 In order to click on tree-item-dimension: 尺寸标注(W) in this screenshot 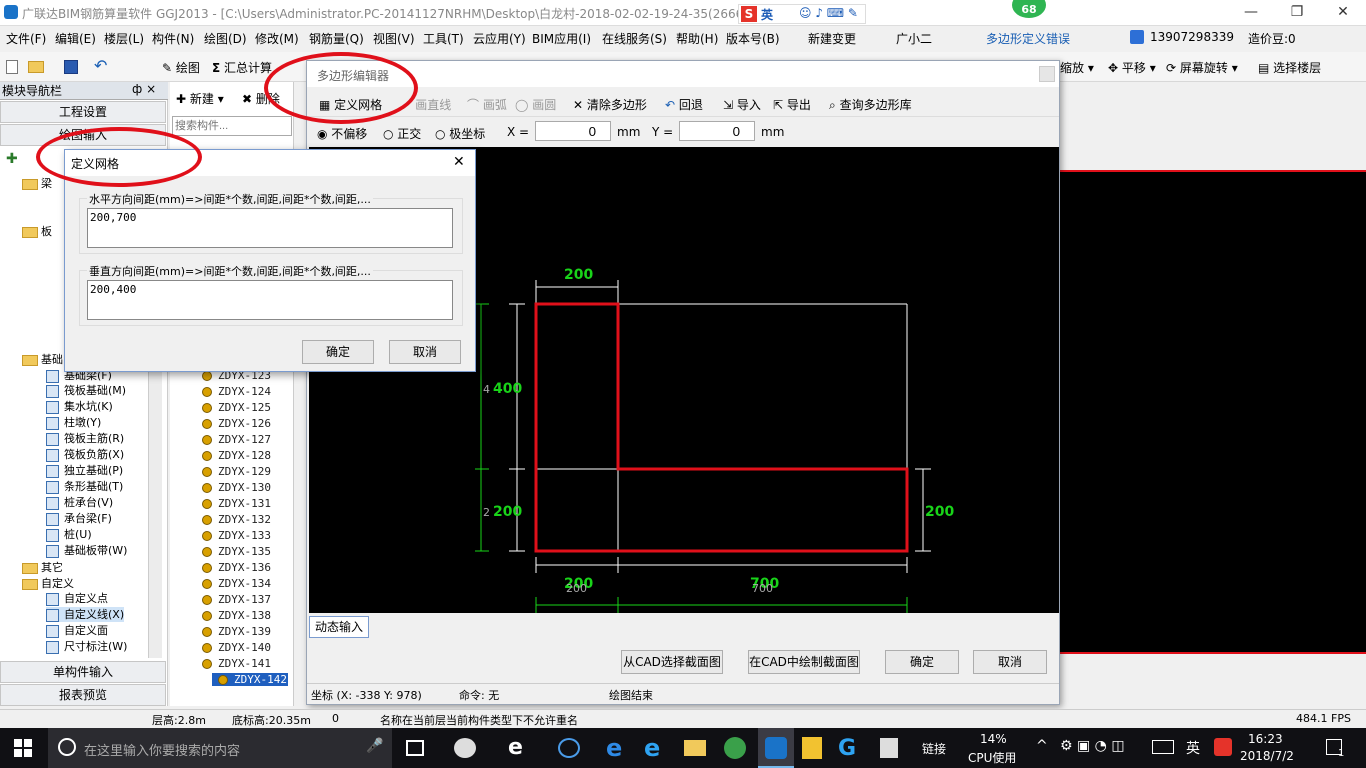, I will do `click(86, 646)`.